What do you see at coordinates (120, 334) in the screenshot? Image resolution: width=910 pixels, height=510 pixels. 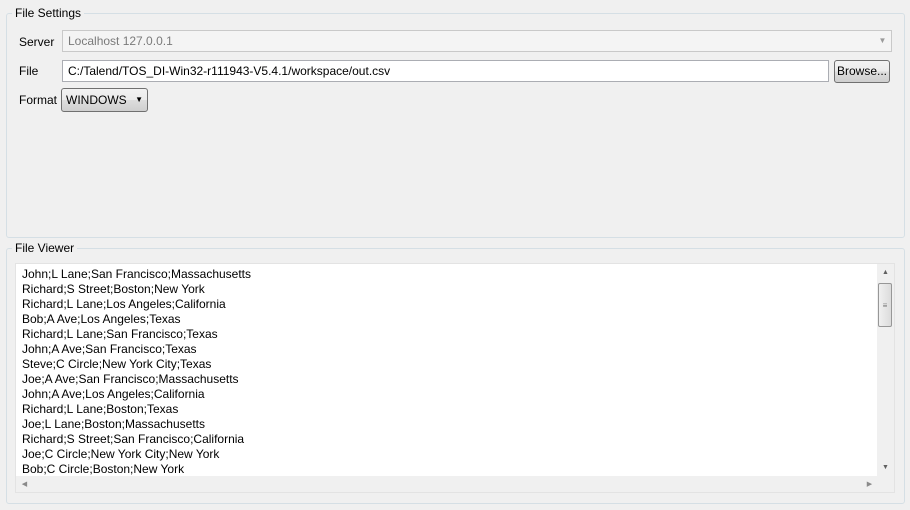 I see `file-line: Richard;L Lane;San Francisco;Texas` at bounding box center [120, 334].